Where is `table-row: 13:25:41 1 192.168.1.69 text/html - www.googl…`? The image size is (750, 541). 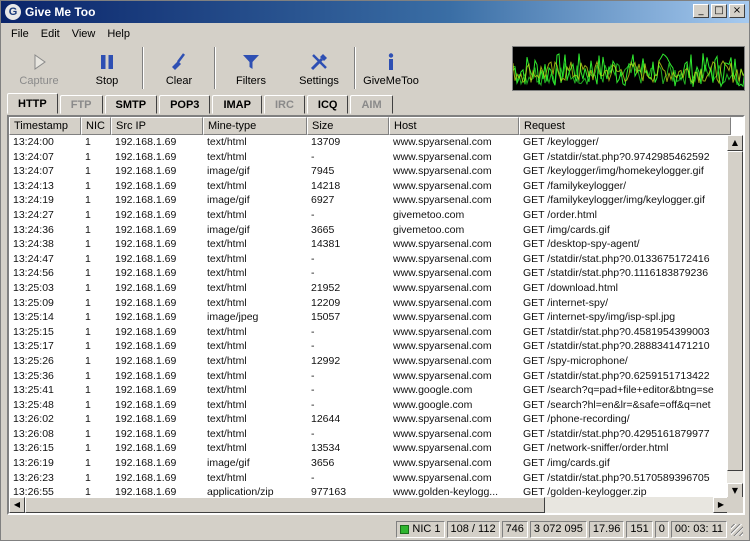
table-row: 13:25:41 1 192.168.1.69 text/html - www.googl… is located at coordinates (370, 390).